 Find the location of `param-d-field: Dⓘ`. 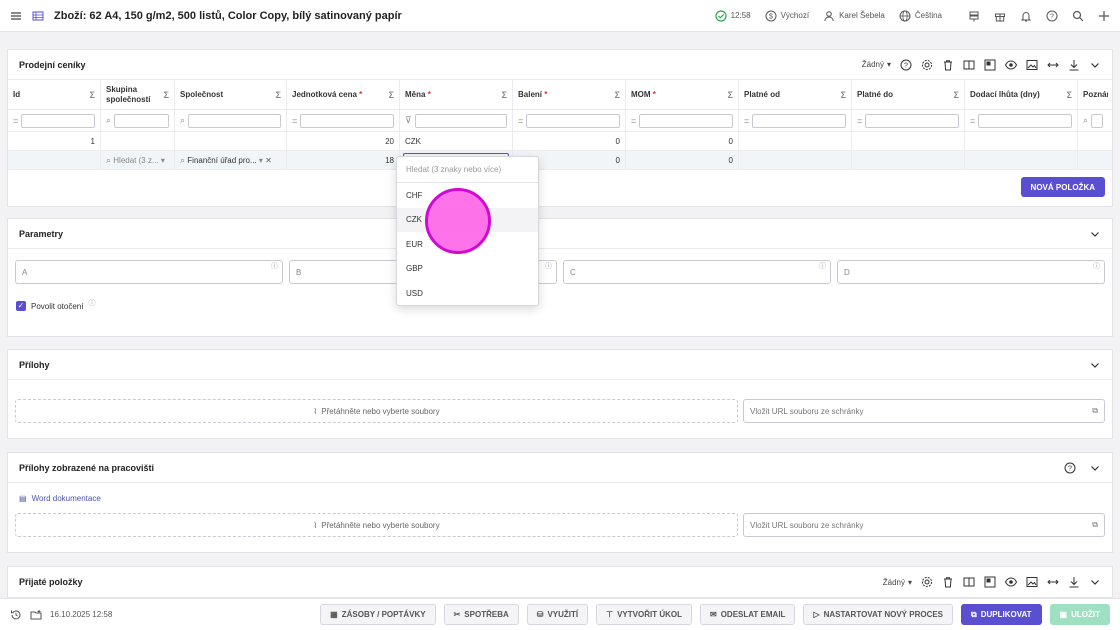

param-d-field: Dⓘ is located at coordinates (971, 272).